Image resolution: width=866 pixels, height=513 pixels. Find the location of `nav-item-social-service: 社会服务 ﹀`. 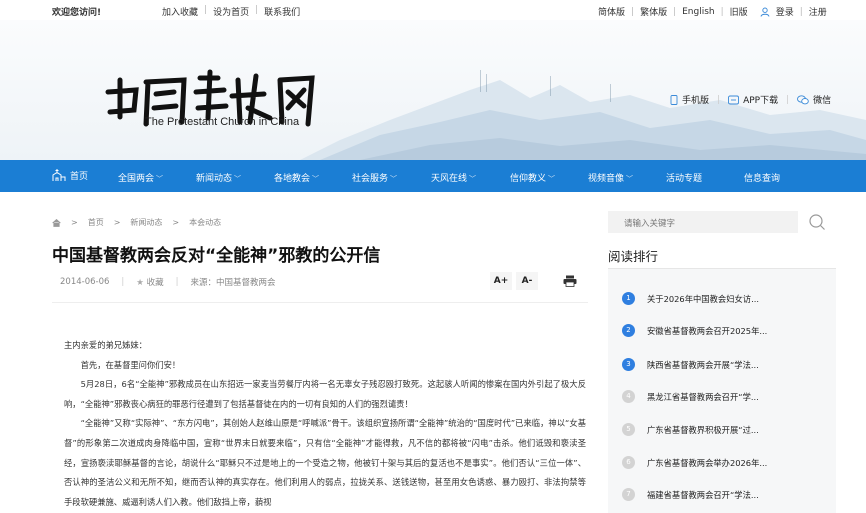

nav-item-social-service: 社会服务 ﹀ is located at coordinates (374, 177).